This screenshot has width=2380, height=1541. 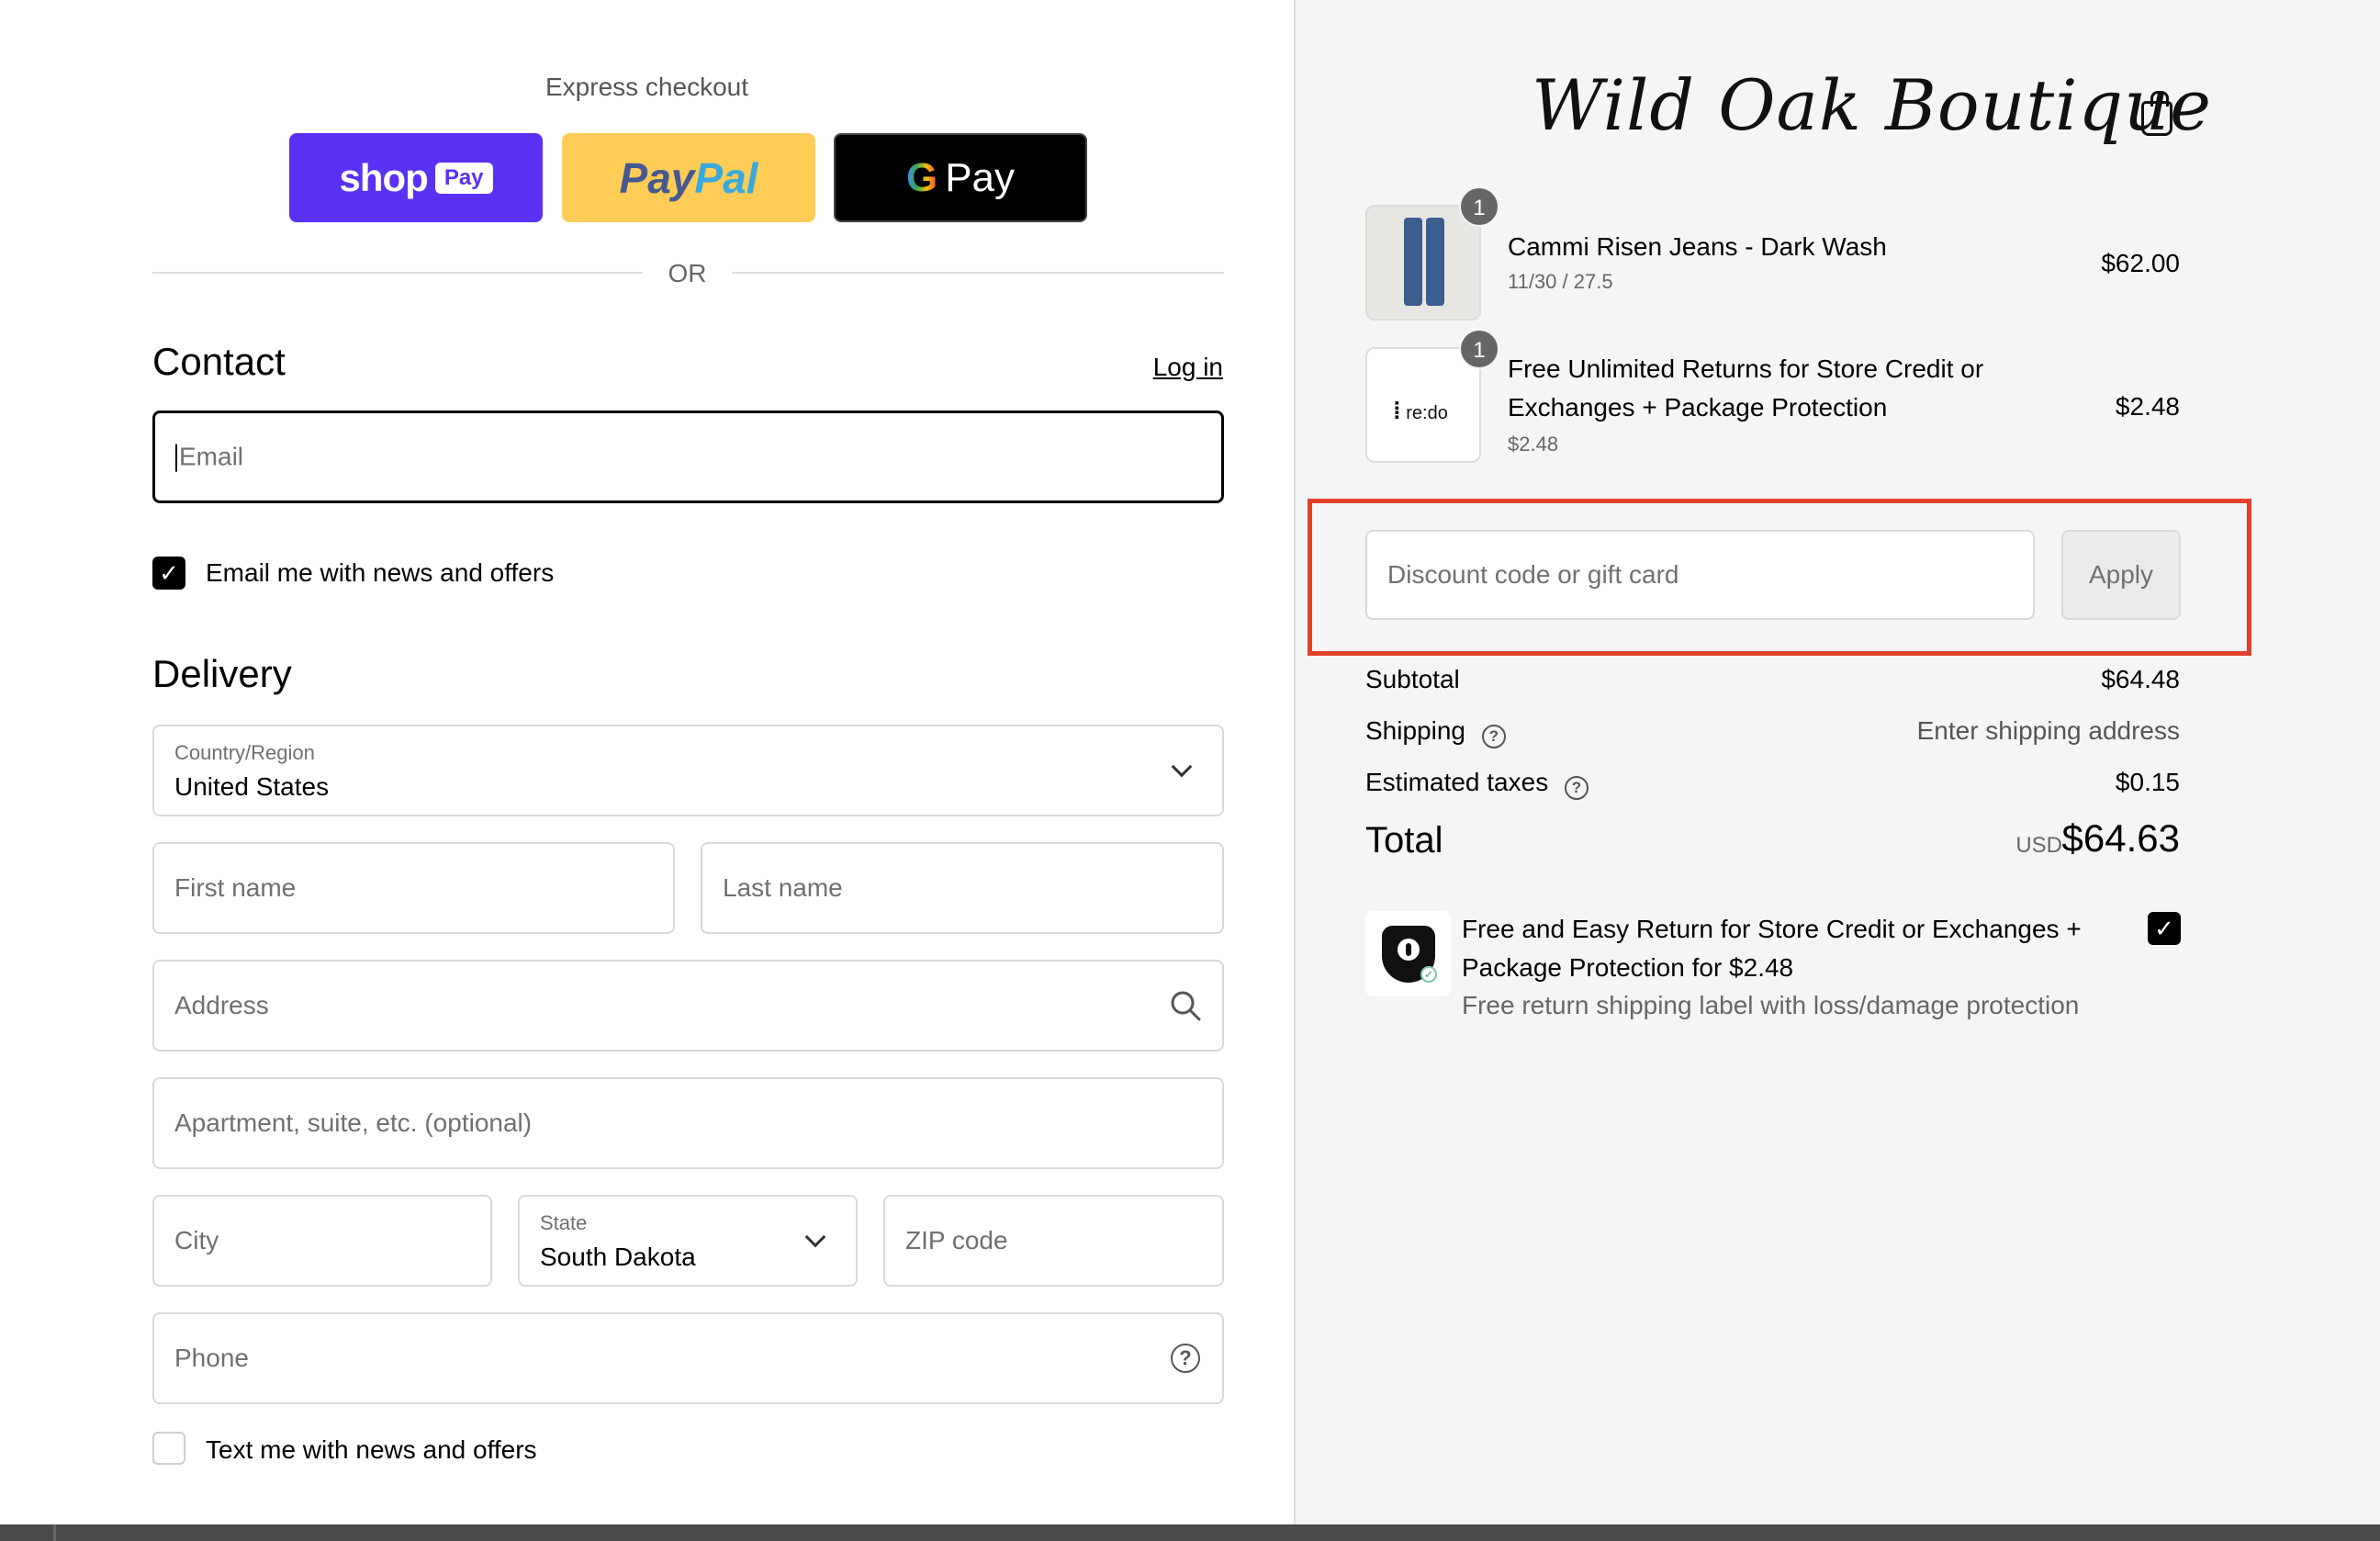 I want to click on total-currency: USD, so click(x=2038, y=845).